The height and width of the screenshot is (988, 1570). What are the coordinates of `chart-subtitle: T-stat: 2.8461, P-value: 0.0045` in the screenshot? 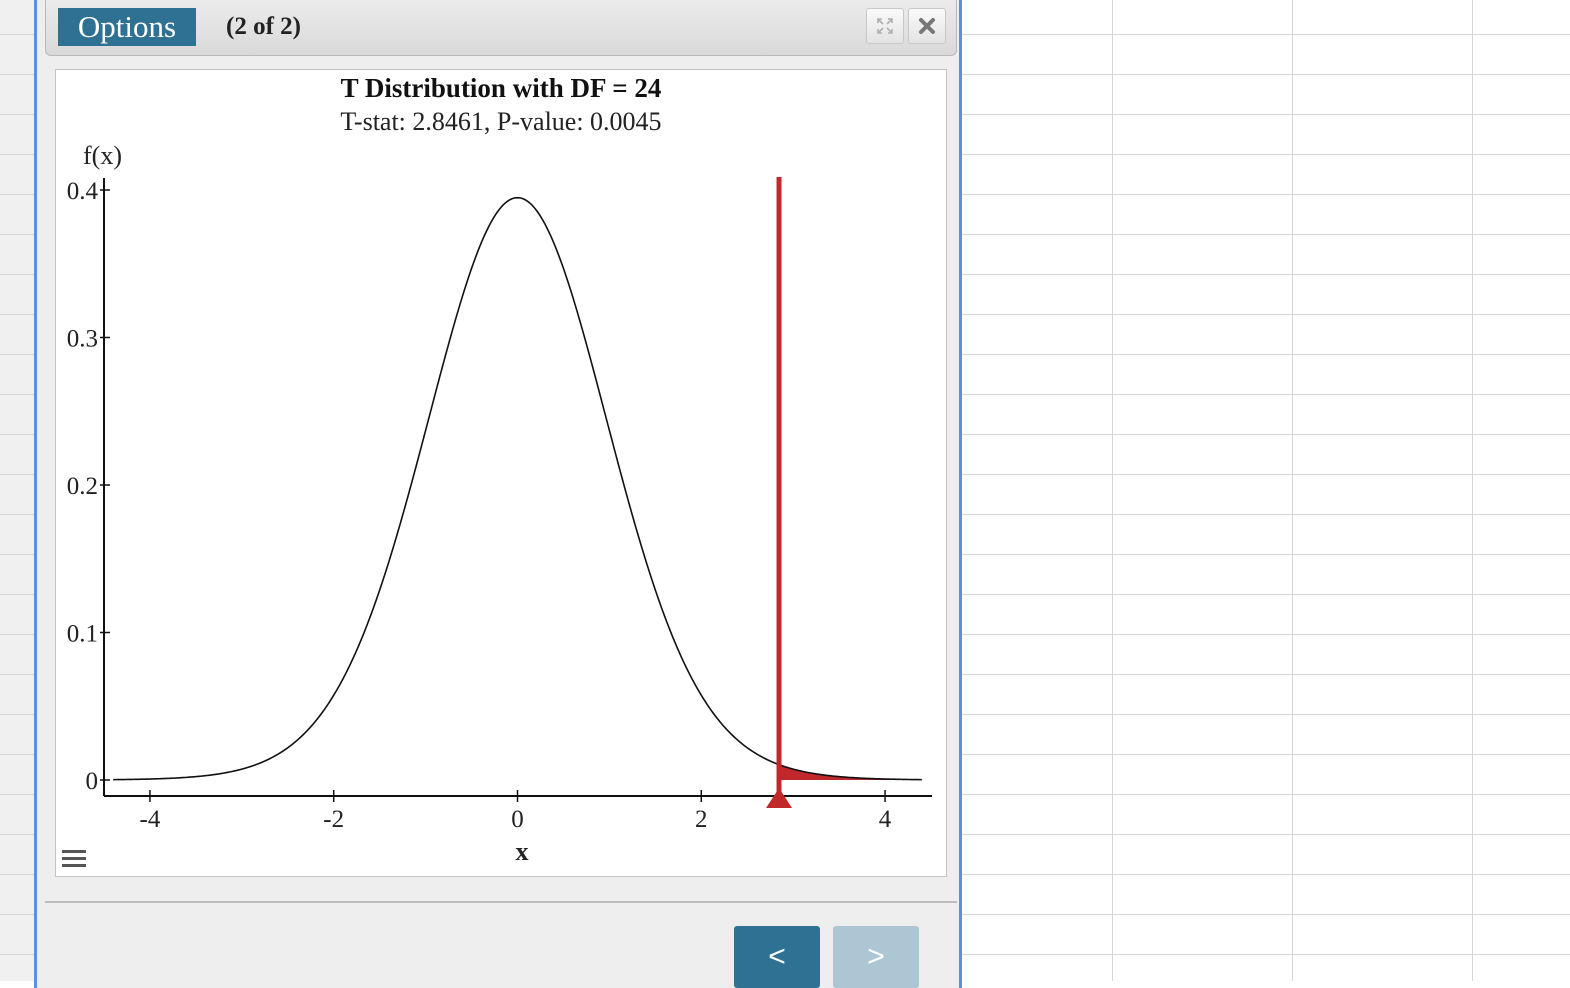 It's located at (500, 121).